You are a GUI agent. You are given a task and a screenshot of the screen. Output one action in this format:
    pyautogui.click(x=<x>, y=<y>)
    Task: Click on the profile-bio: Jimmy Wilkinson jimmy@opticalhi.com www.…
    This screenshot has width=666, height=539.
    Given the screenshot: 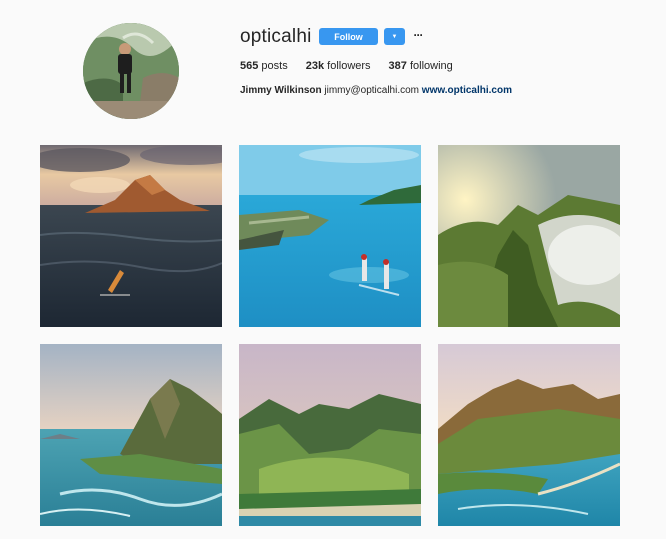 What is the action you would take?
    pyautogui.click(x=376, y=90)
    